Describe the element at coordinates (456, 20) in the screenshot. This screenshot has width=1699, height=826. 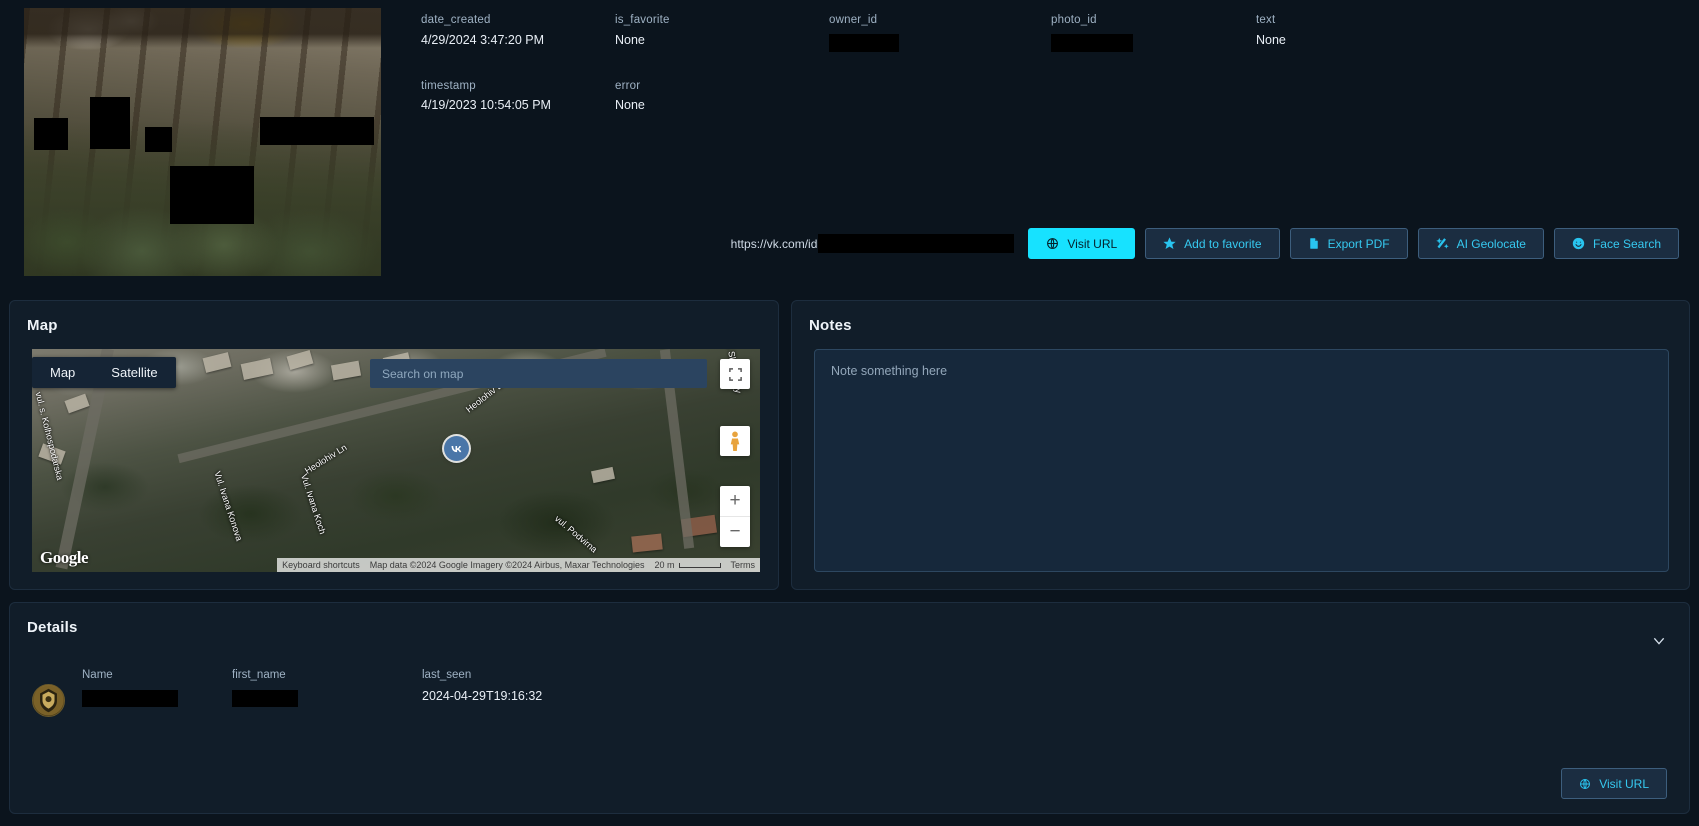
I see `field-label: date_created` at that location.